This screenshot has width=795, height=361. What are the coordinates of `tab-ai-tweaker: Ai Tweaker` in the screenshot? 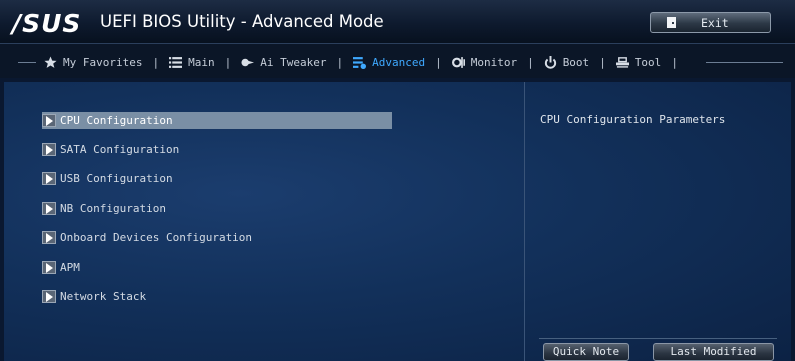 It's located at (283, 62).